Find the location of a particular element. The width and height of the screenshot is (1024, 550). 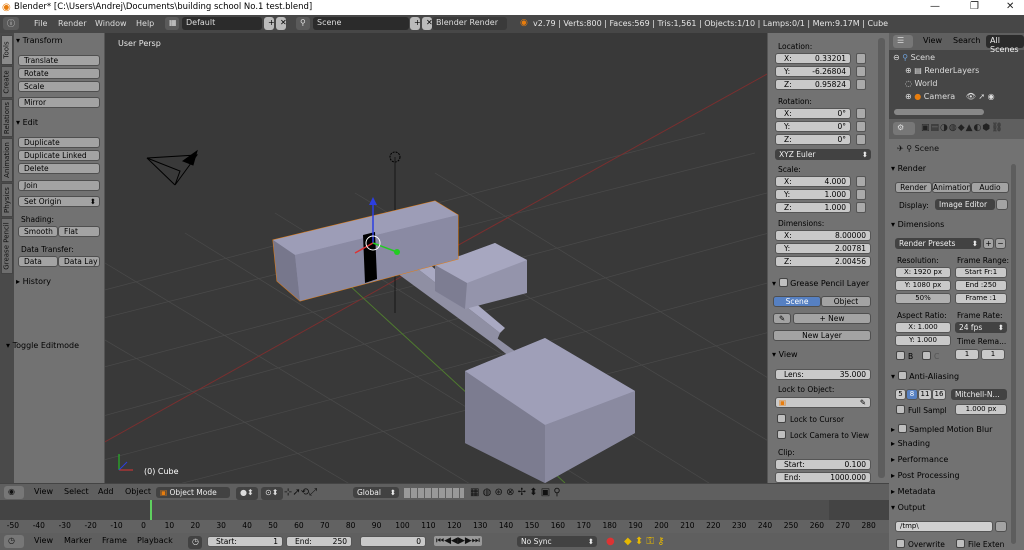

duplicate-linked-button: Duplicate Linked is located at coordinates (59, 155).